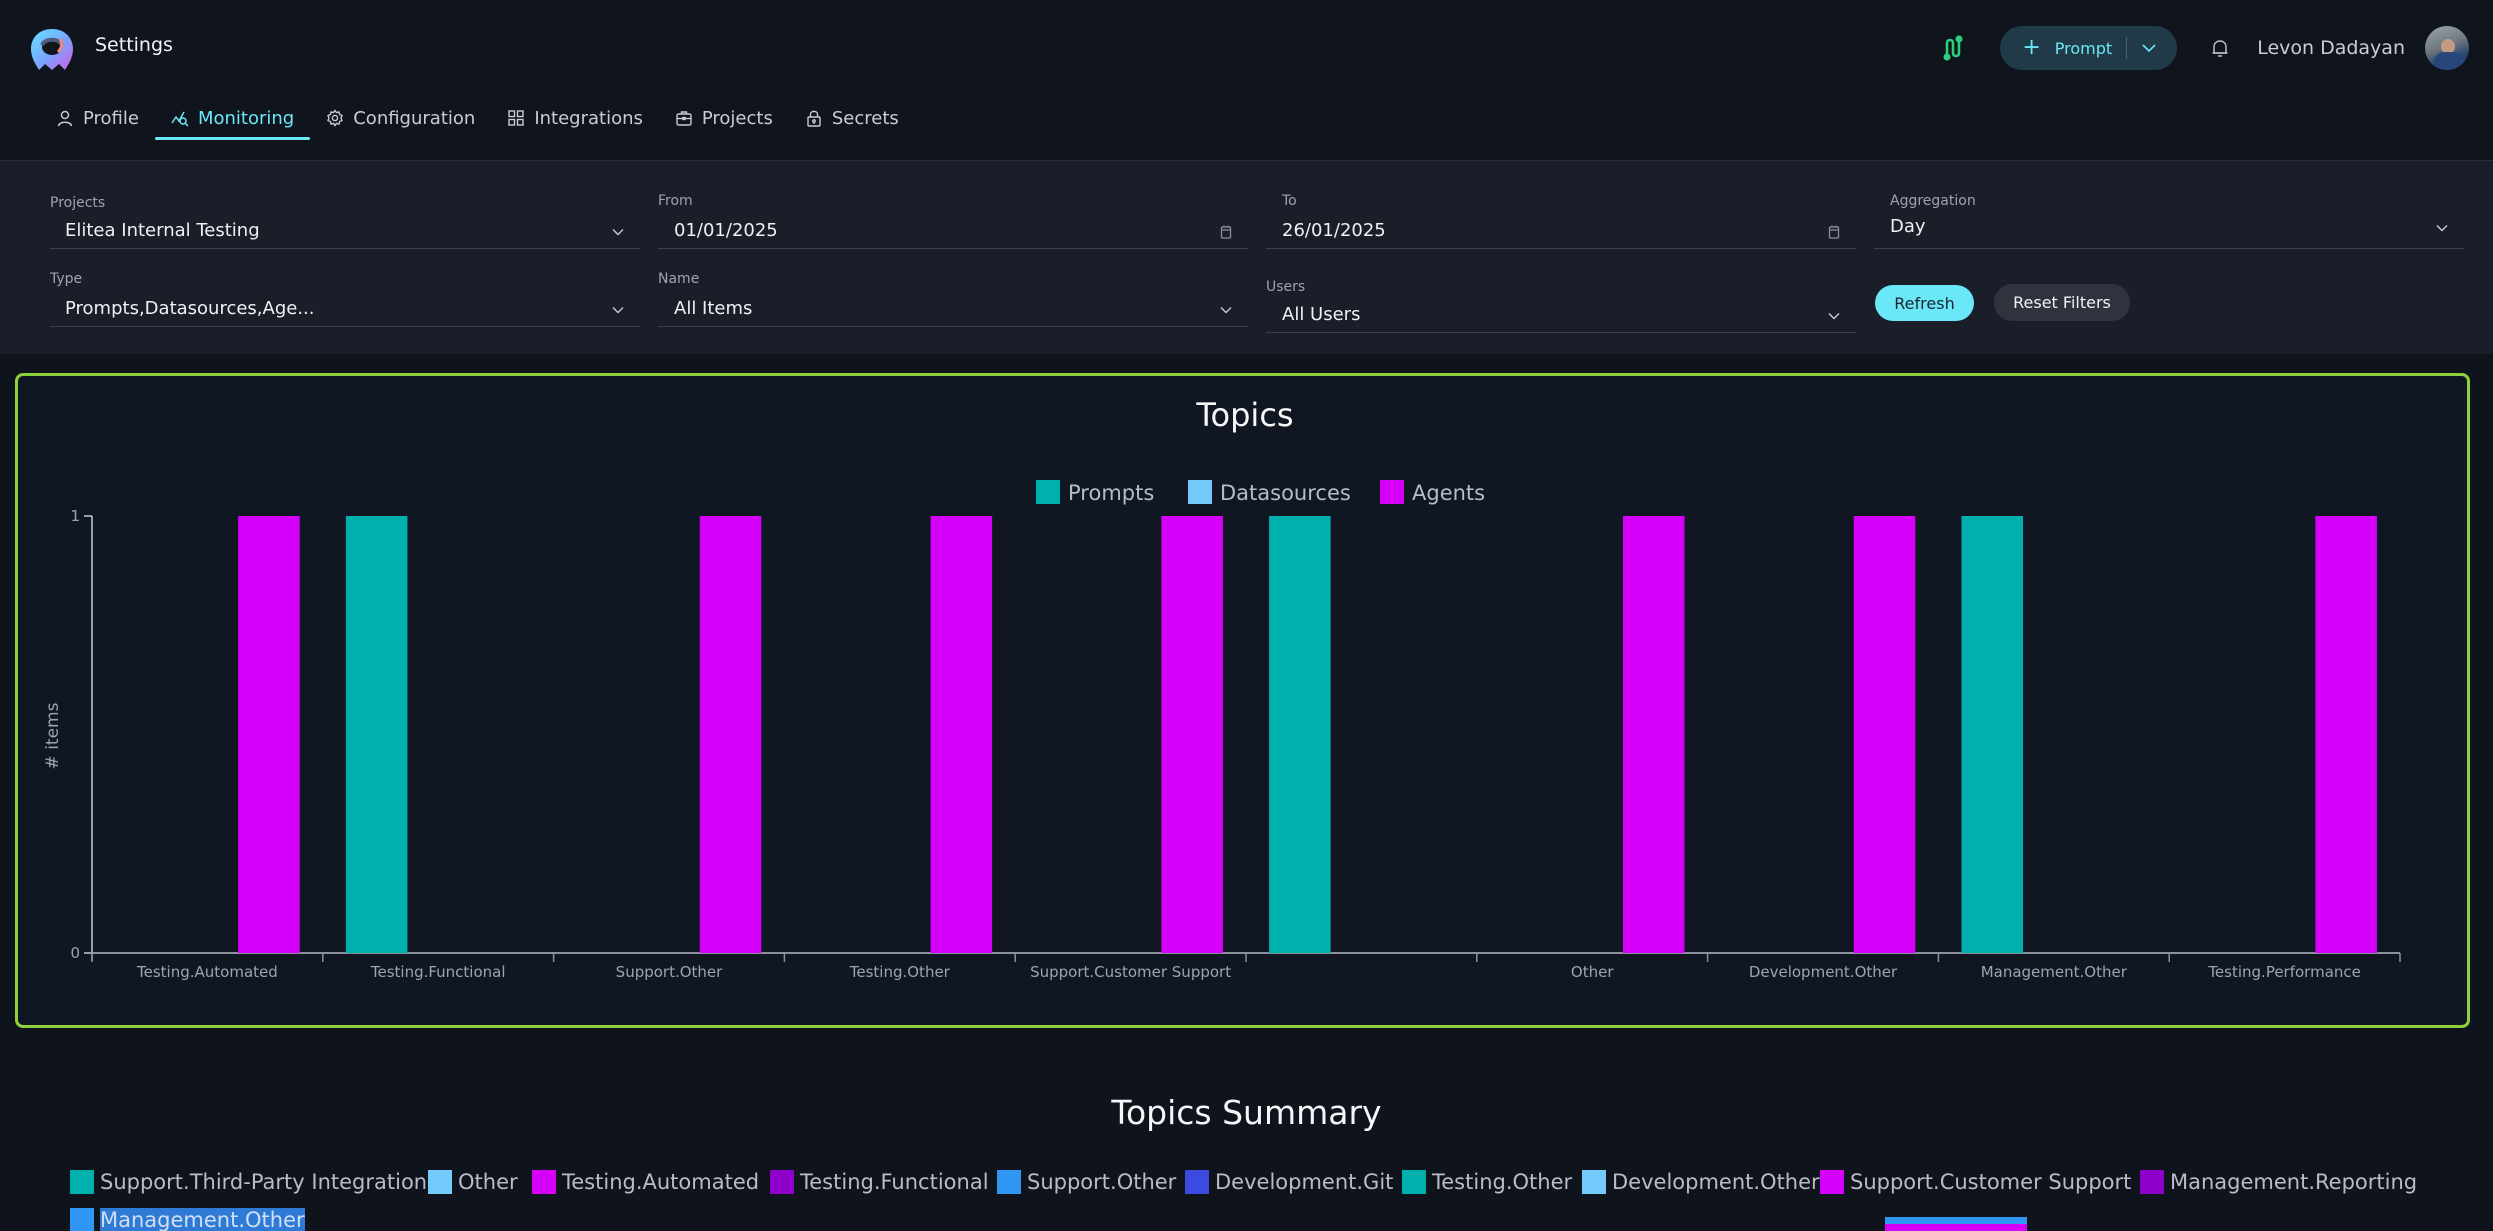 This screenshot has width=2493, height=1231. Describe the element at coordinates (207, 972) in the screenshot. I see `x-tick-label: Testing.Automated` at that location.